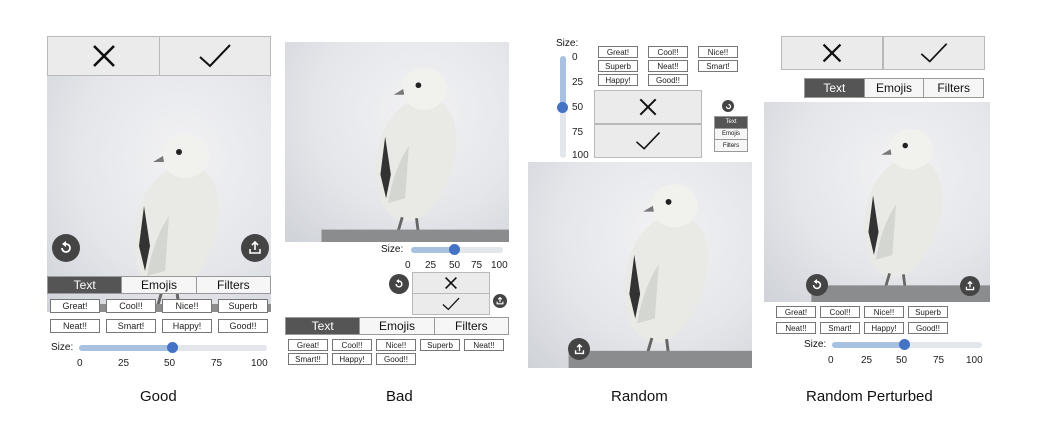 The image size is (1038, 424). Describe the element at coordinates (399, 396) in the screenshot. I see `caption-bad: Bad` at that location.